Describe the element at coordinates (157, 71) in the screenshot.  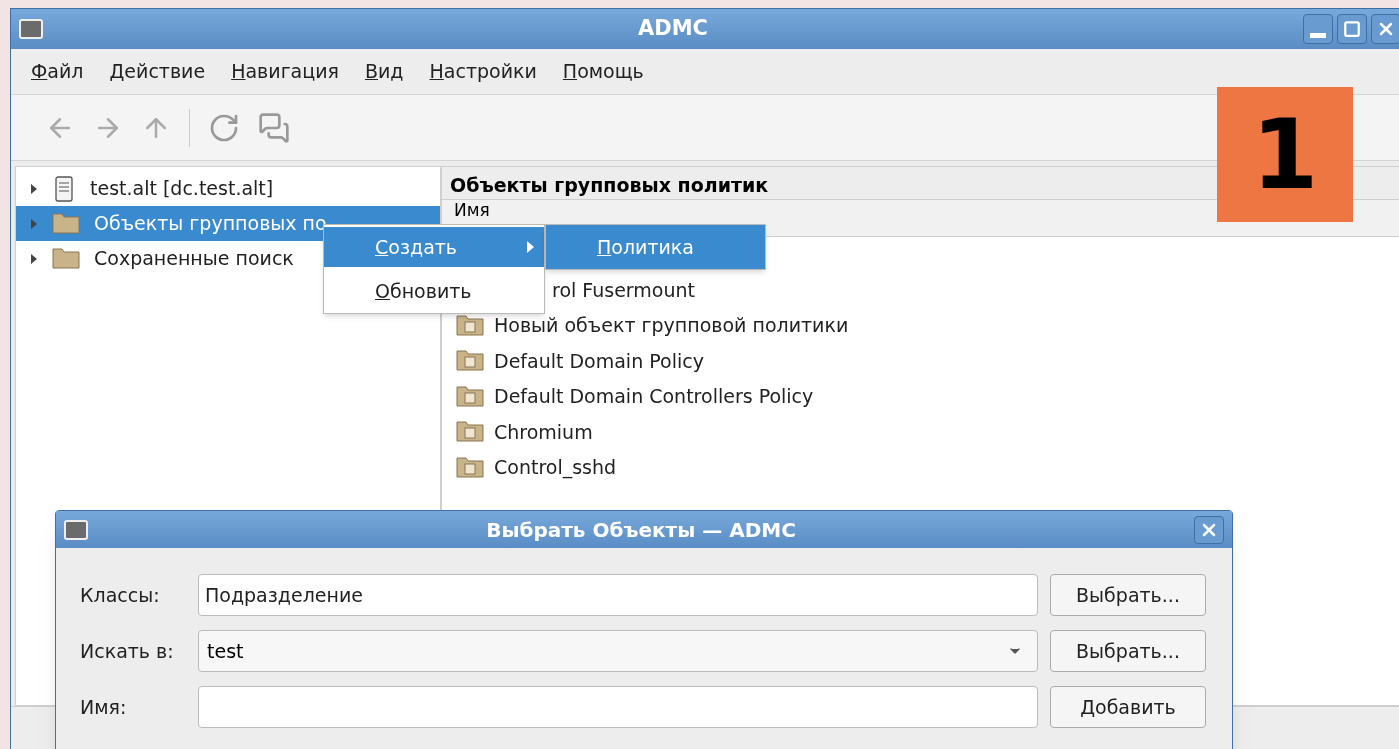
I see `menu-item: Действие` at that location.